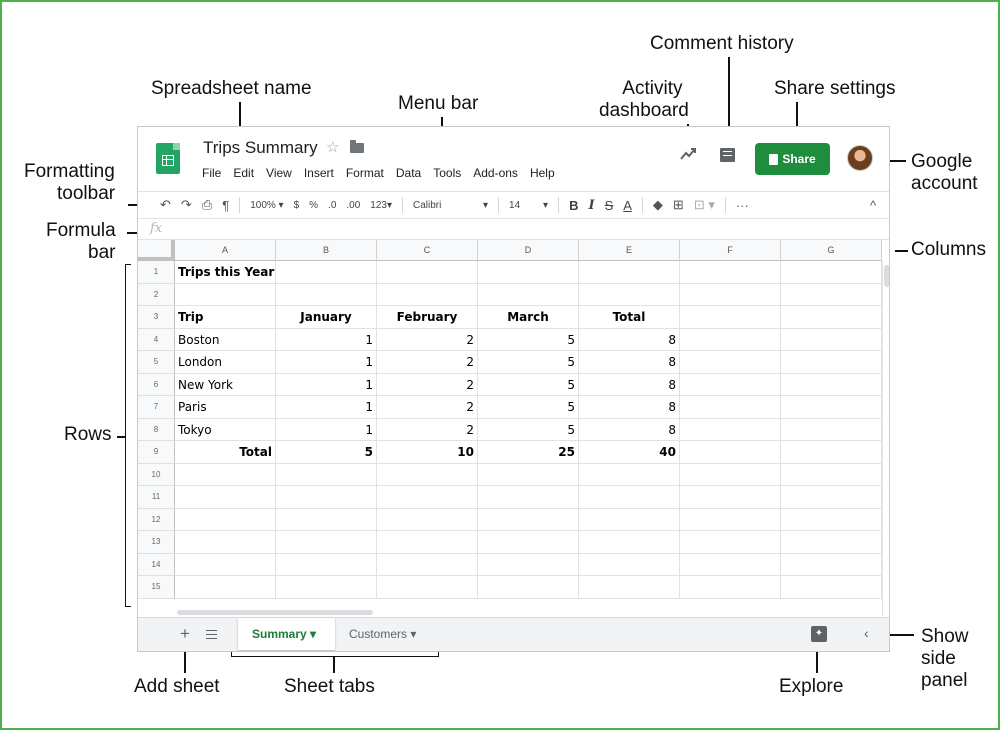 Image resolution: width=1000 pixels, height=730 pixels. Describe the element at coordinates (326, 250) in the screenshot. I see `column-header-b: B` at that location.